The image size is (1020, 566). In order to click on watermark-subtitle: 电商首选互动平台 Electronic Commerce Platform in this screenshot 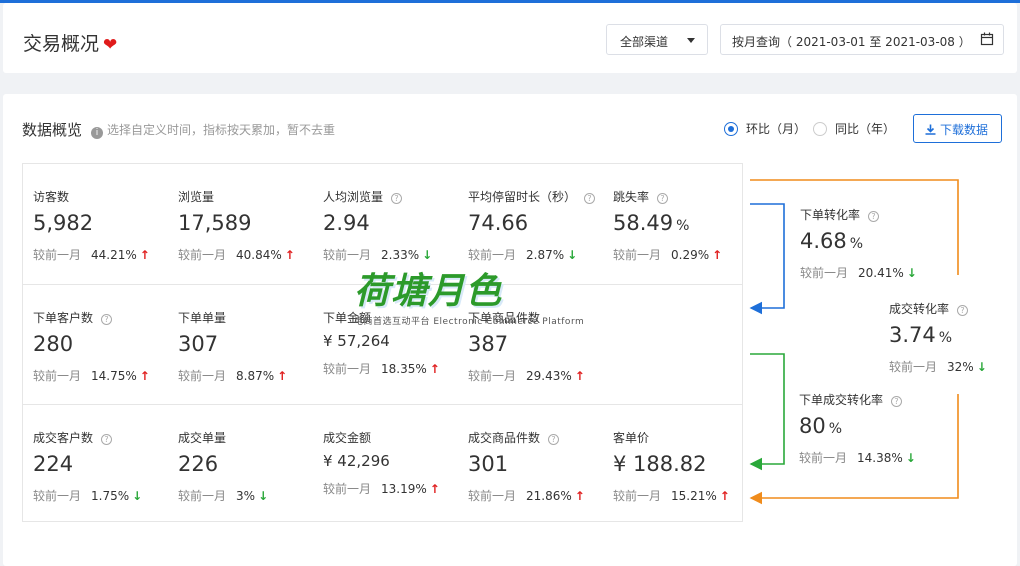, I will do `click(469, 322)`.